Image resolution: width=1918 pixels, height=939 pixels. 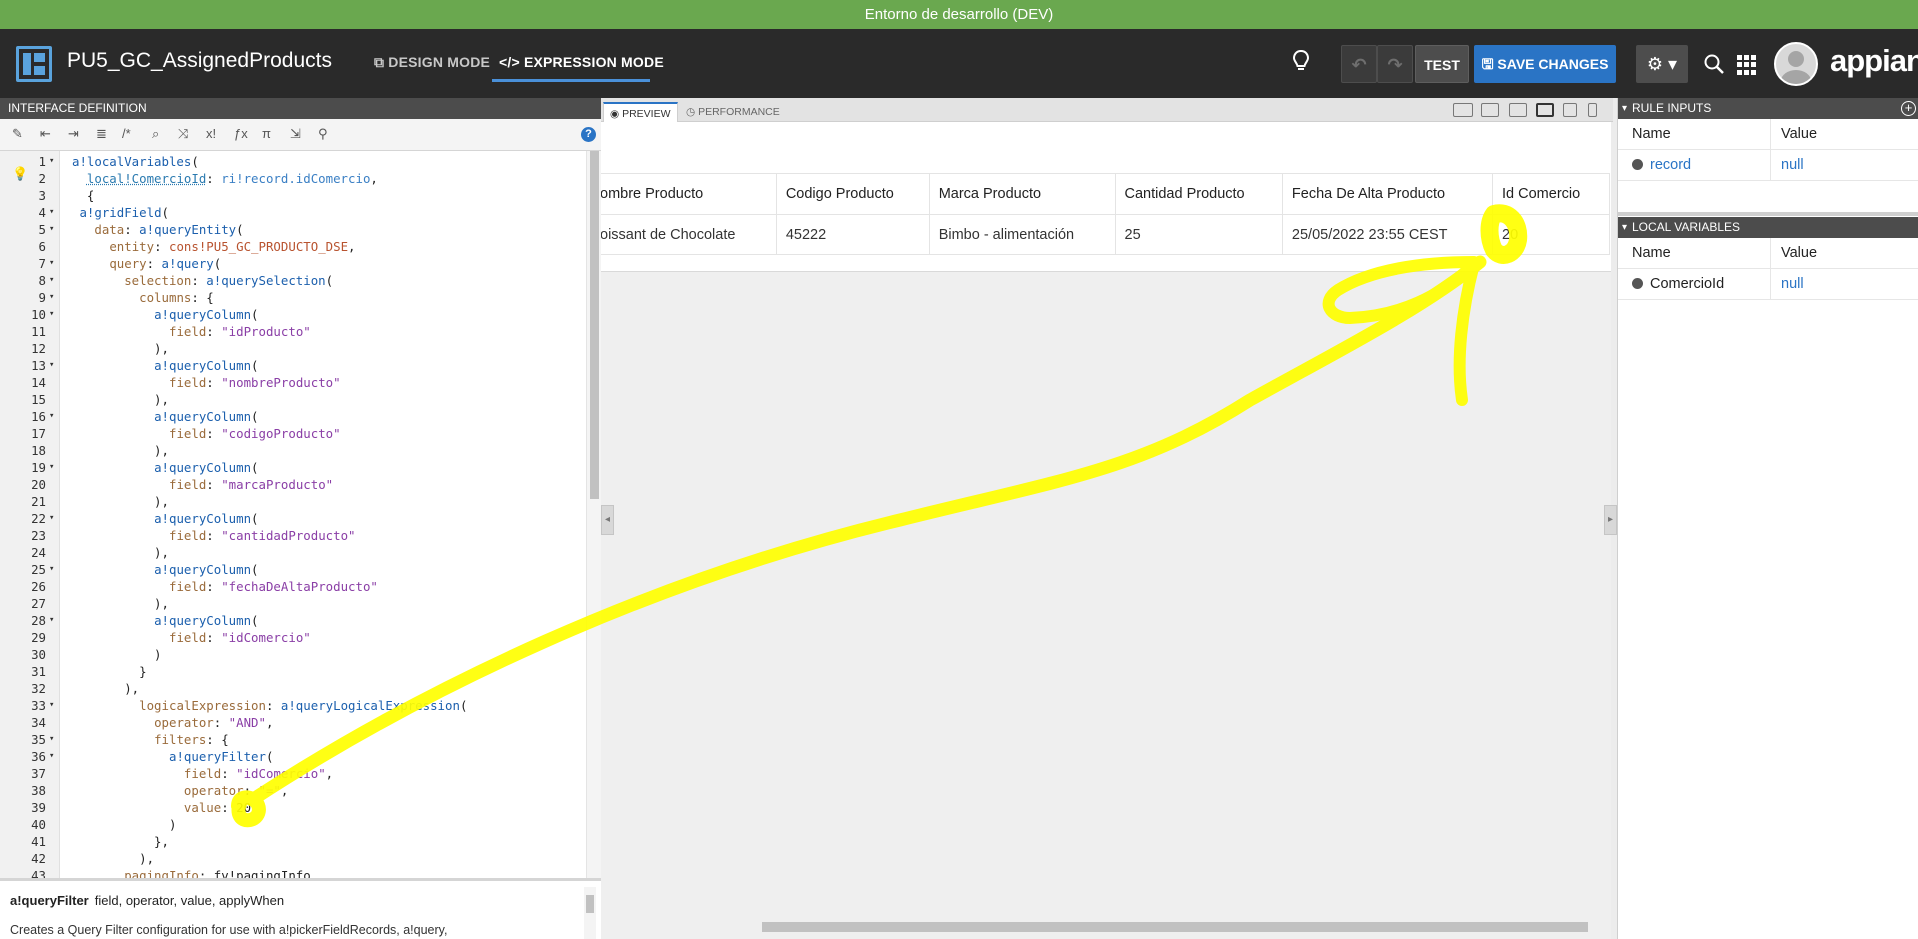 What do you see at coordinates (293, 858) in the screenshot?
I see `code-line: 42 ),` at bounding box center [293, 858].